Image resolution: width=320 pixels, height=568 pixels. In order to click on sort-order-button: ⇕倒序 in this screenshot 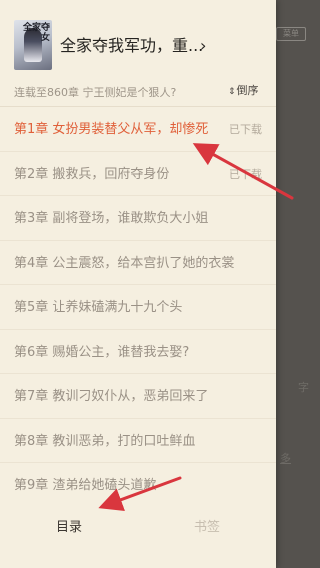, I will do `click(243, 91)`.